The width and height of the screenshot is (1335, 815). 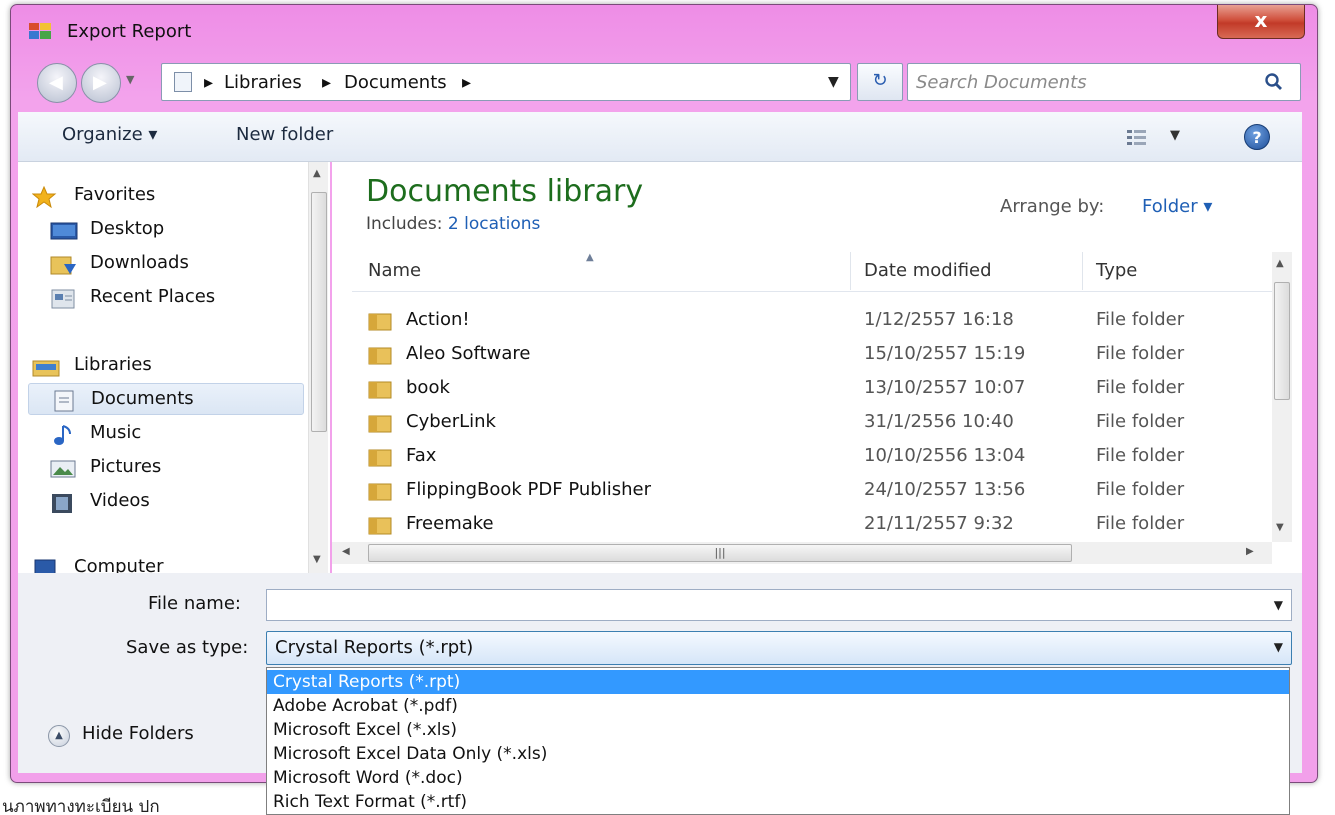 I want to click on file-name-input, so click(x=763, y=605).